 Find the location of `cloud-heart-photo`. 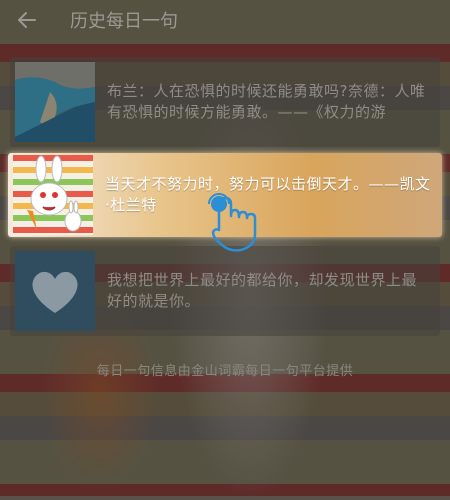

cloud-heart-photo is located at coordinates (55, 291).